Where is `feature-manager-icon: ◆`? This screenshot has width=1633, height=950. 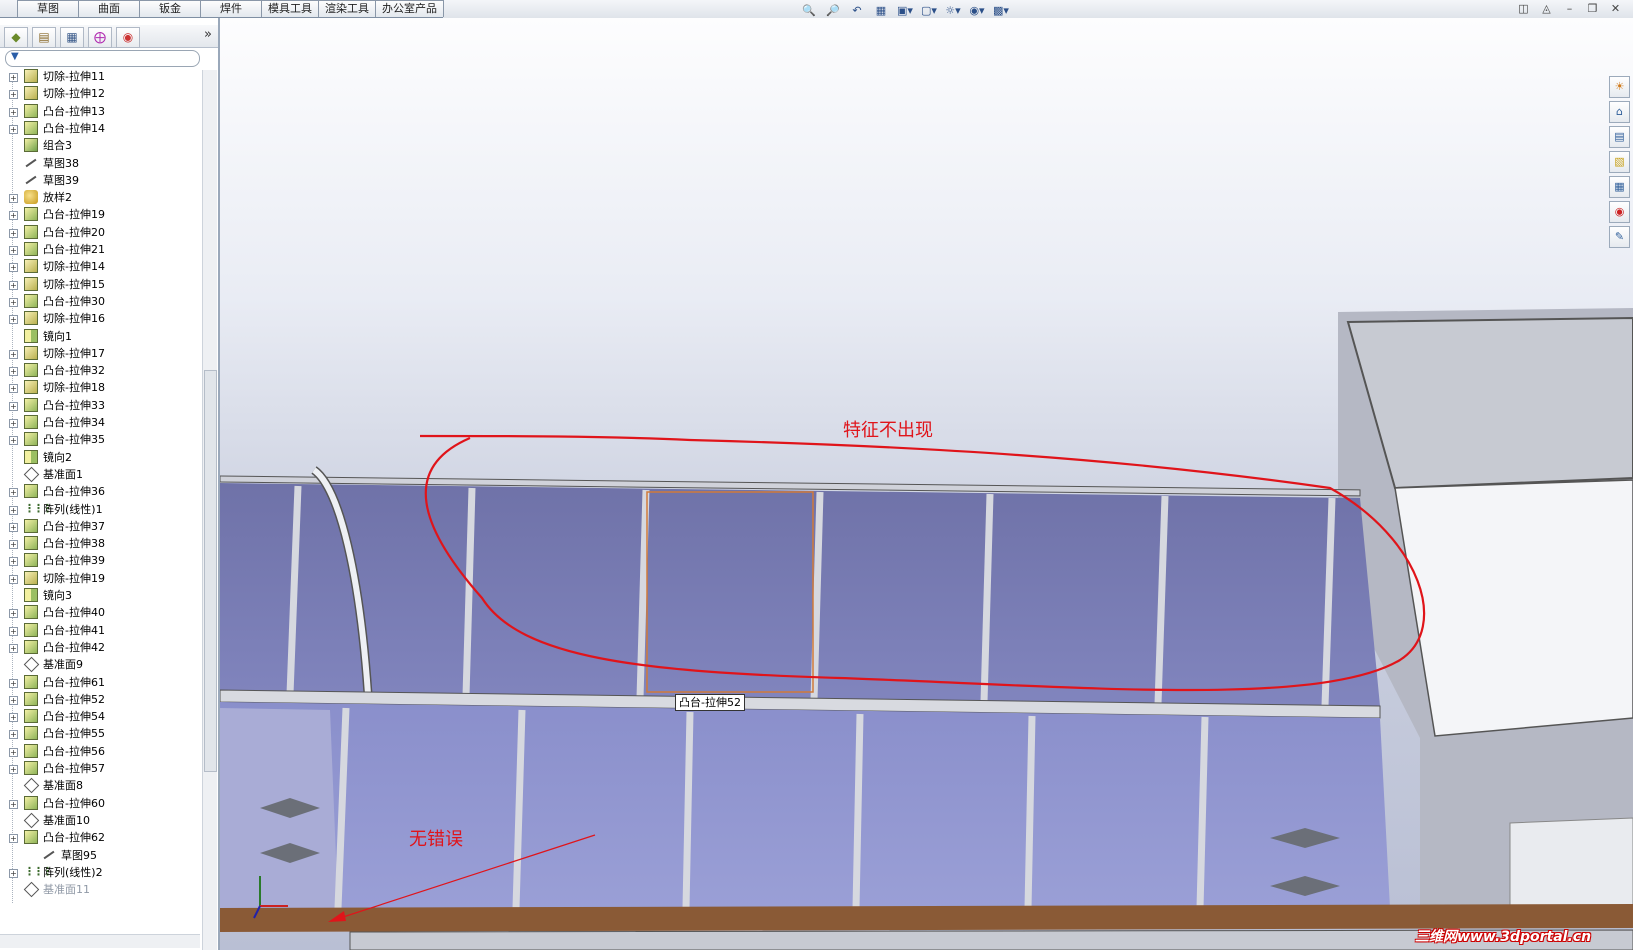
feature-manager-icon: ◆ is located at coordinates (16, 37).